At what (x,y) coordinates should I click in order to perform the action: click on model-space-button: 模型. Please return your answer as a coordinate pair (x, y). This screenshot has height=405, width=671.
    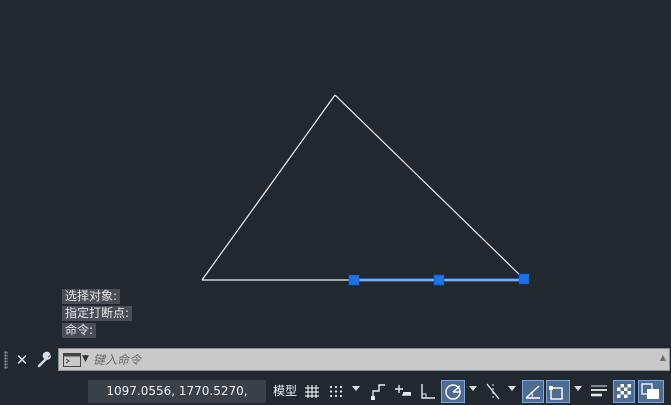
    Looking at the image, I should click on (285, 391).